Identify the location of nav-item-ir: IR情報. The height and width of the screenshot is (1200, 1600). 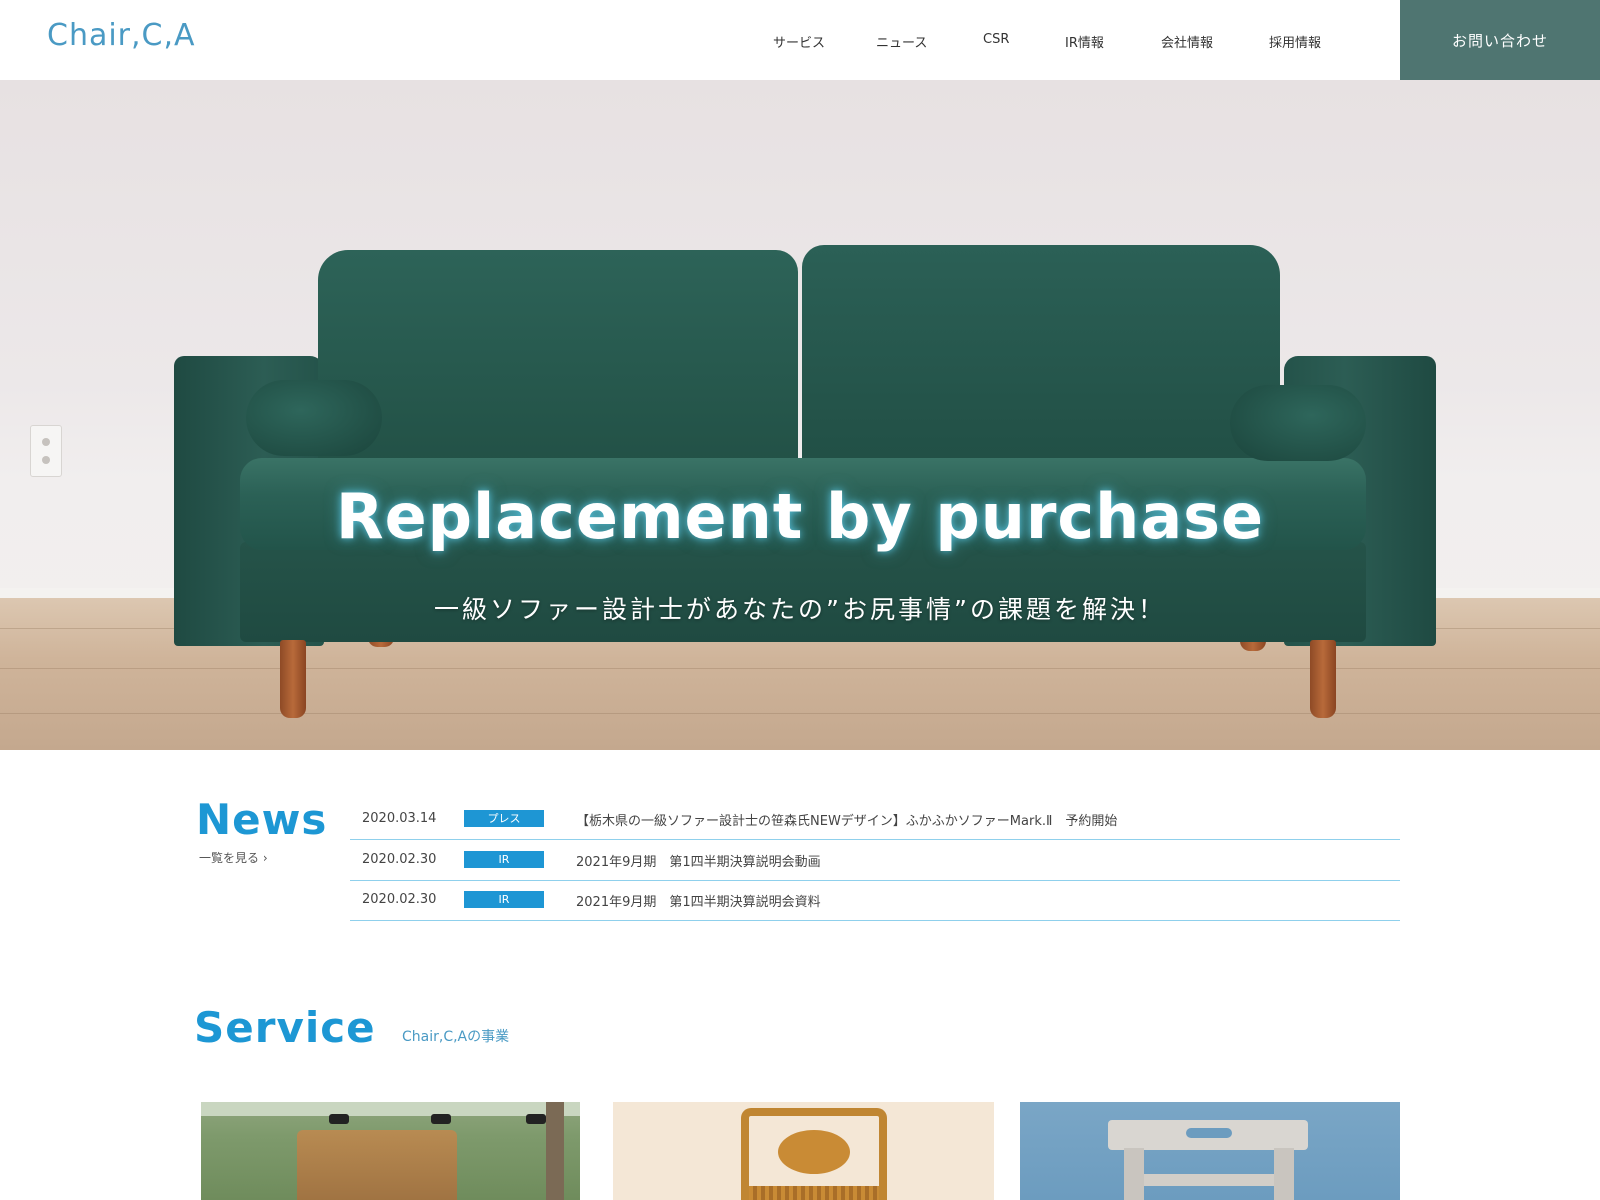
(1084, 41).